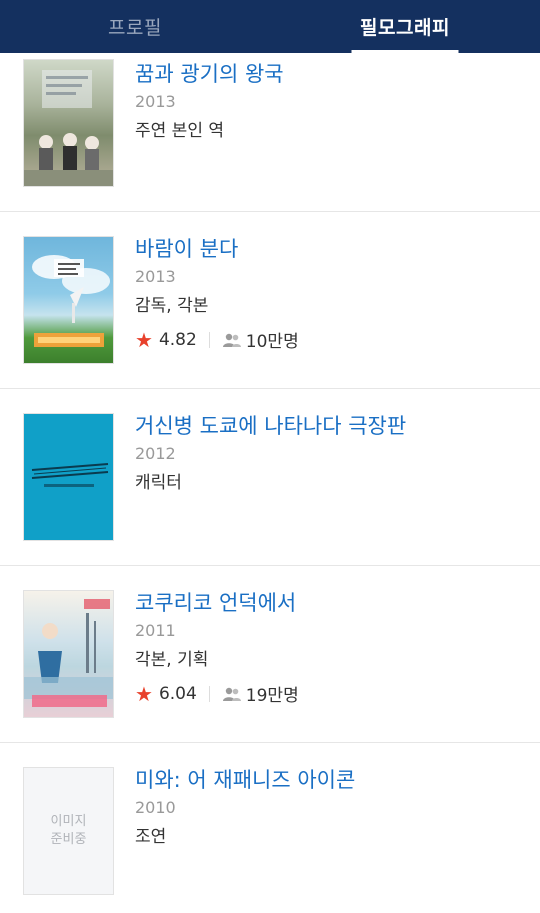 This screenshot has height=913, width=540. What do you see at coordinates (405, 26) in the screenshot?
I see `tab-filmography: 필모그래피` at bounding box center [405, 26].